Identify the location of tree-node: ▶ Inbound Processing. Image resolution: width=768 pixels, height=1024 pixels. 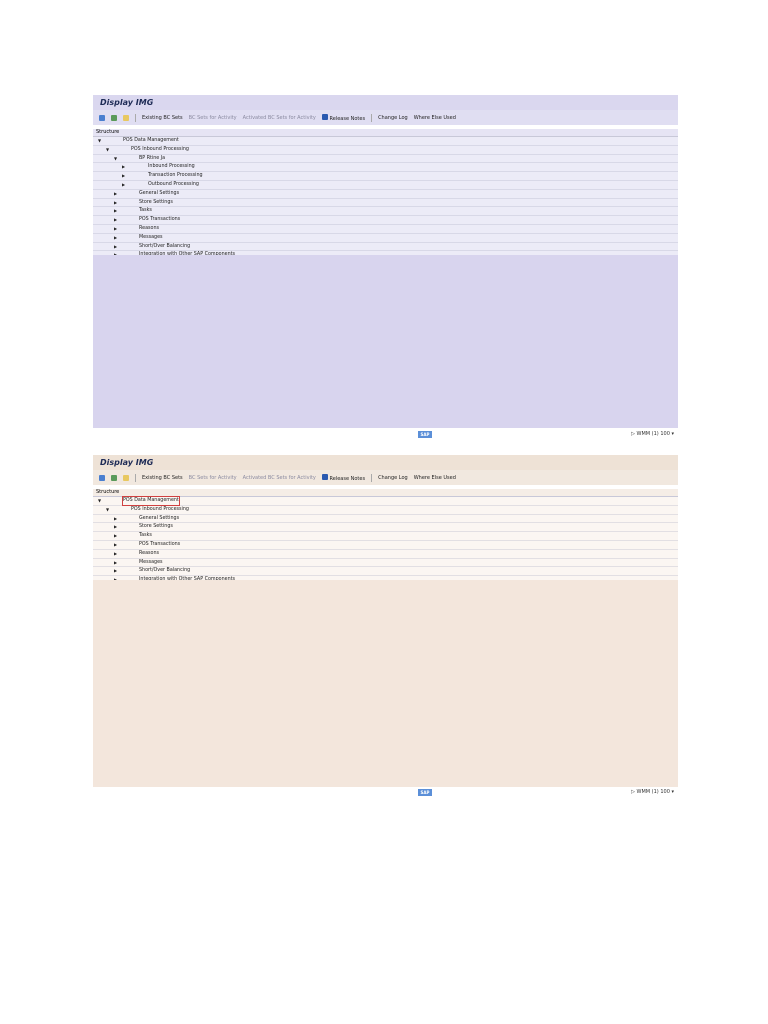
(385, 168).